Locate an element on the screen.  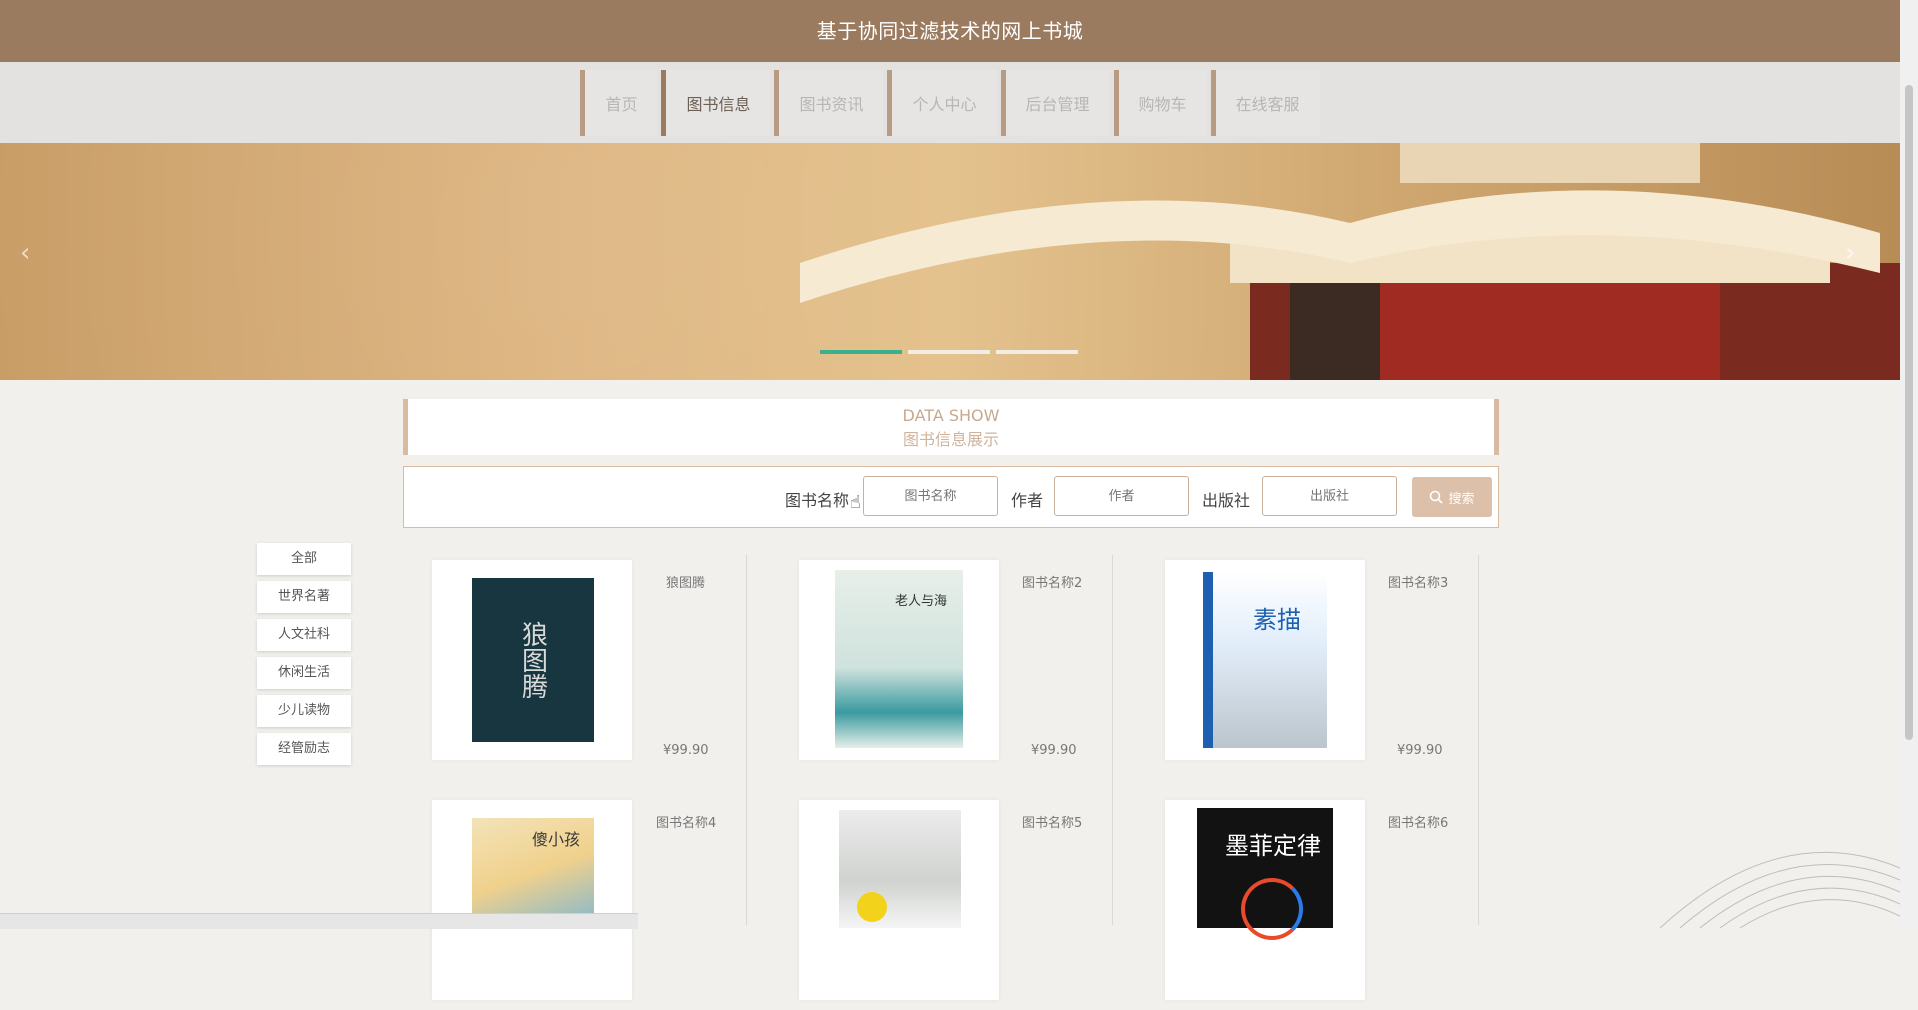
product-name: 图书名称4 is located at coordinates (696, 821).